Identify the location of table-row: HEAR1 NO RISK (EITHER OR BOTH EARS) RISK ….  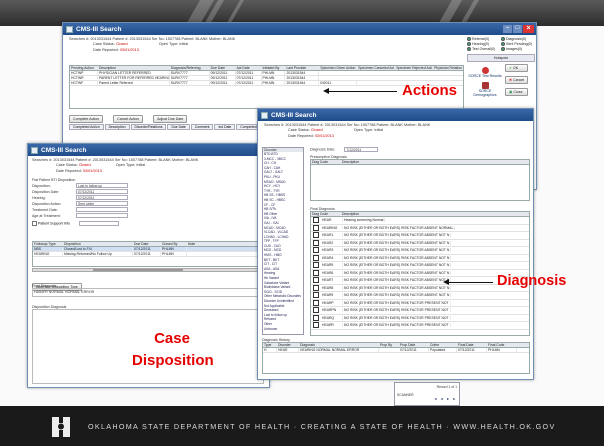
(420, 236).